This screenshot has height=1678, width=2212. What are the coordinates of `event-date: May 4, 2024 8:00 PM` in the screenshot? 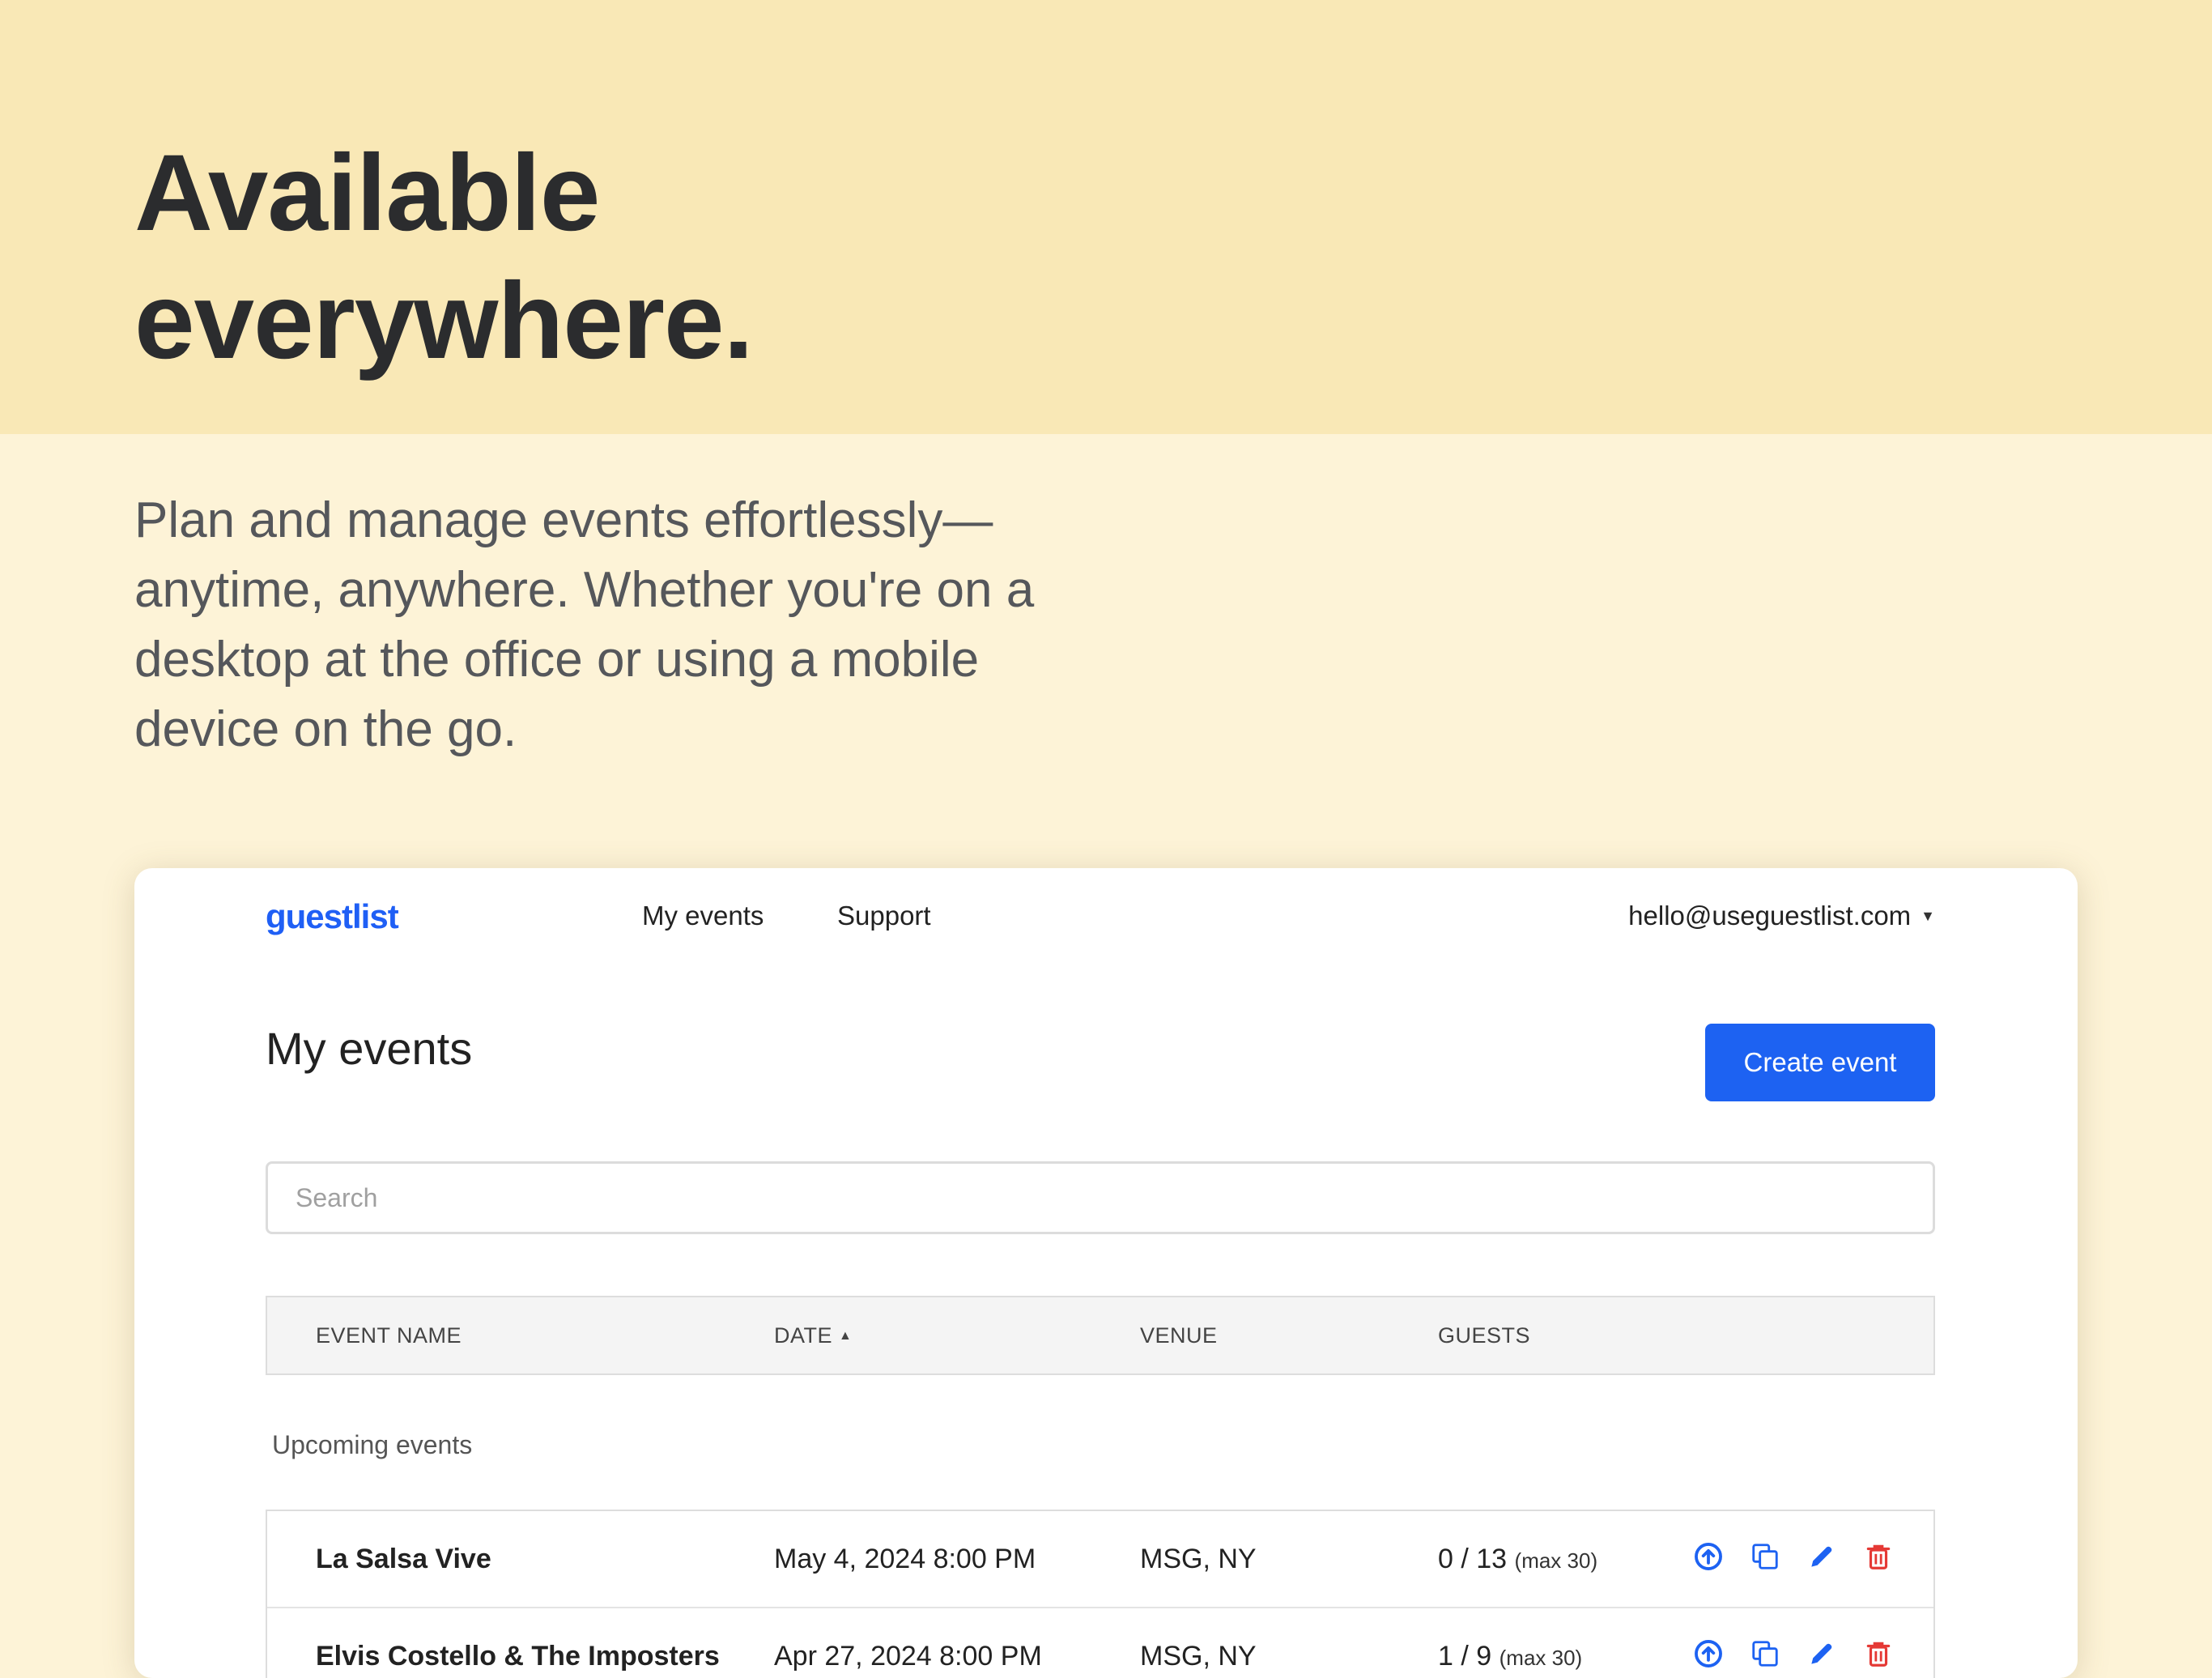 It's located at (905, 1559).